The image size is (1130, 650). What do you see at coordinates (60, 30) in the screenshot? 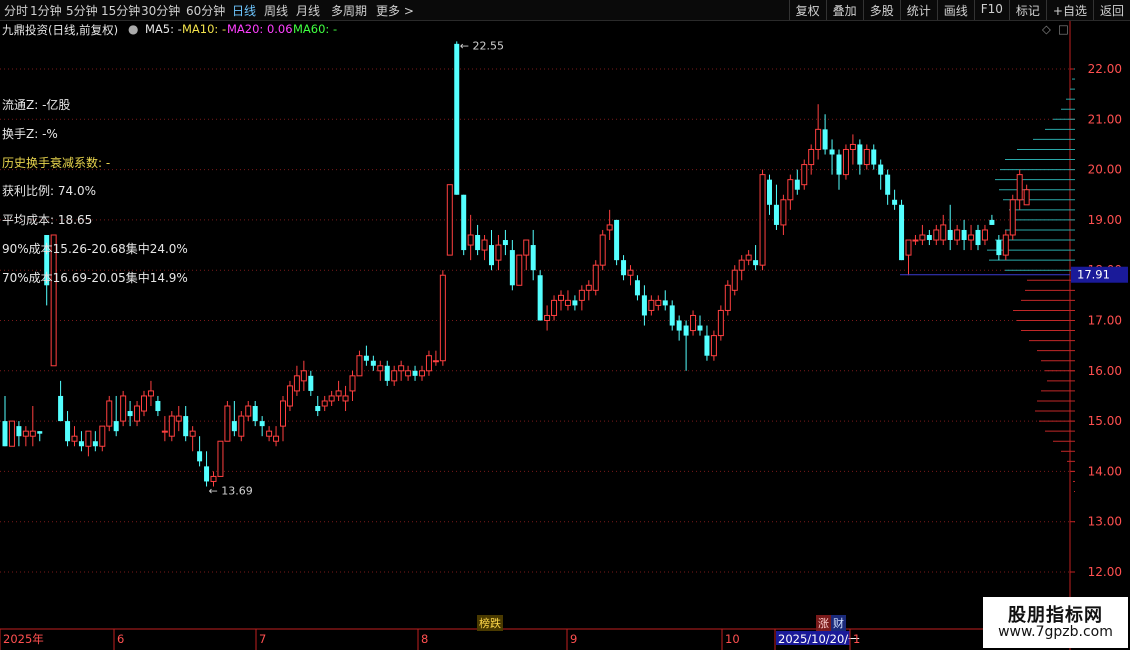
I see `stock-title: 九鼎投资(日线,前复权)` at bounding box center [60, 30].